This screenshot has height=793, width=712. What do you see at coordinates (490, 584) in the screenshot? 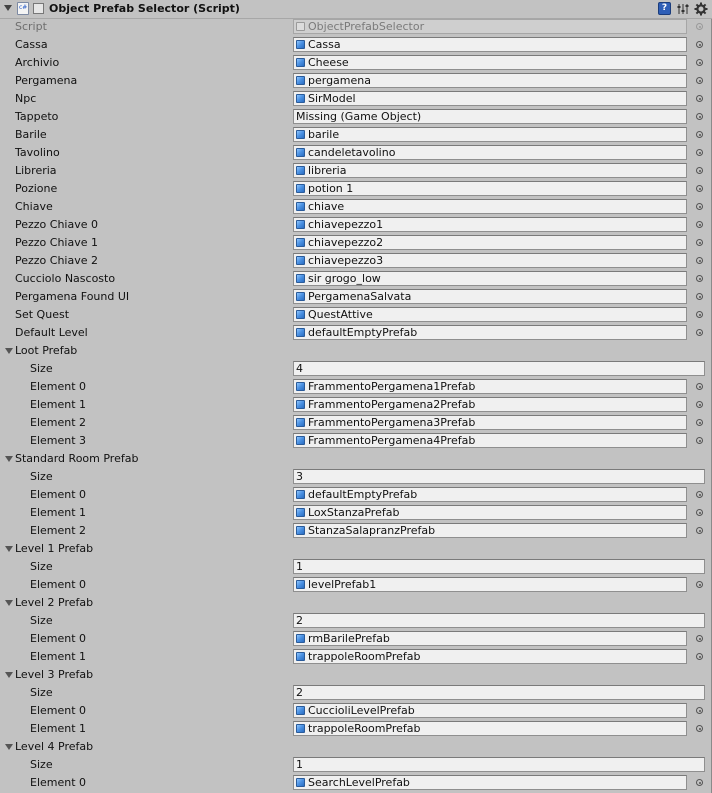
I see `element-object-field: levelPrefab1` at bounding box center [490, 584].